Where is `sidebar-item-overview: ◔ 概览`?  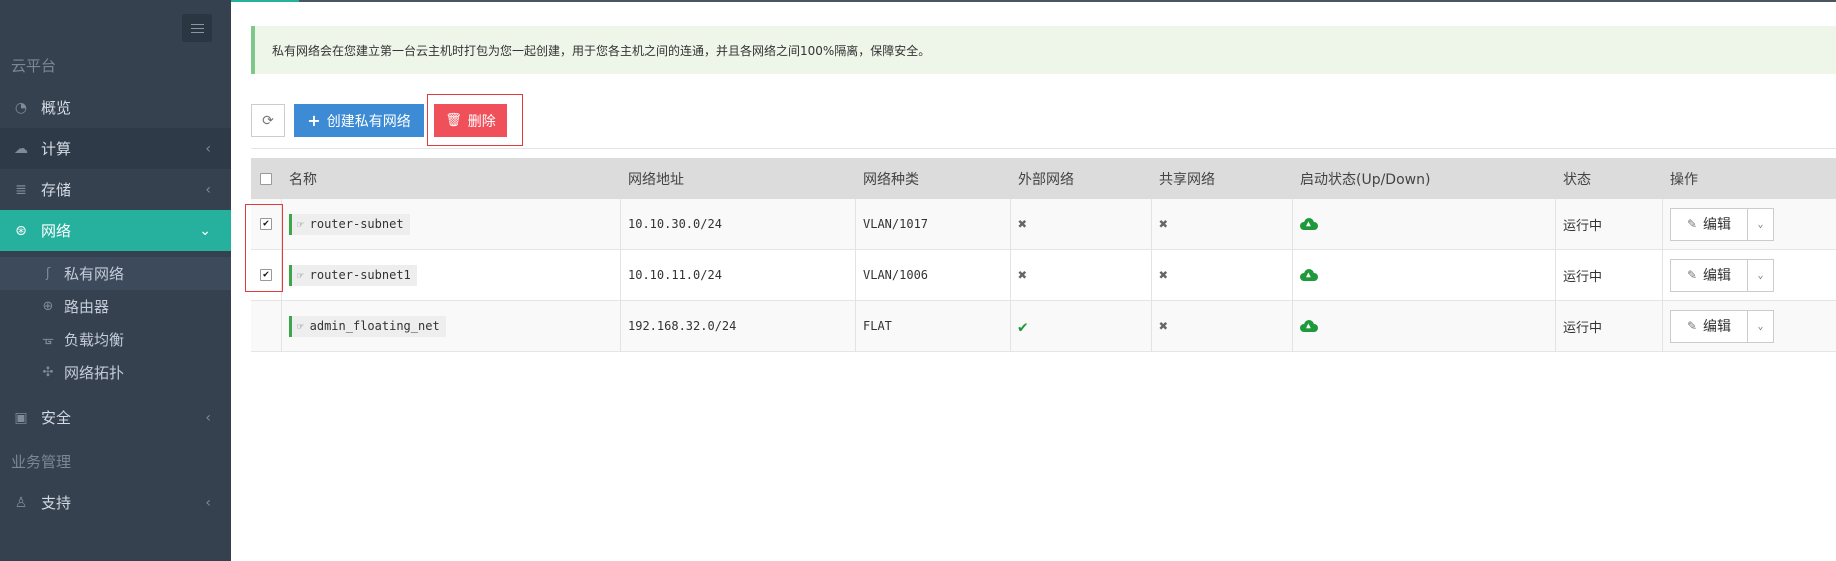
sidebar-item-overview: ◔ 概览 is located at coordinates (115, 107).